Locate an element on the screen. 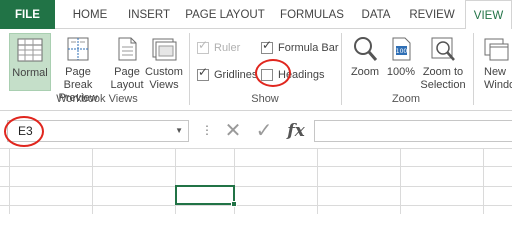 The image size is (512, 240). zoom-magnifier-icon is located at coordinates (366, 49).